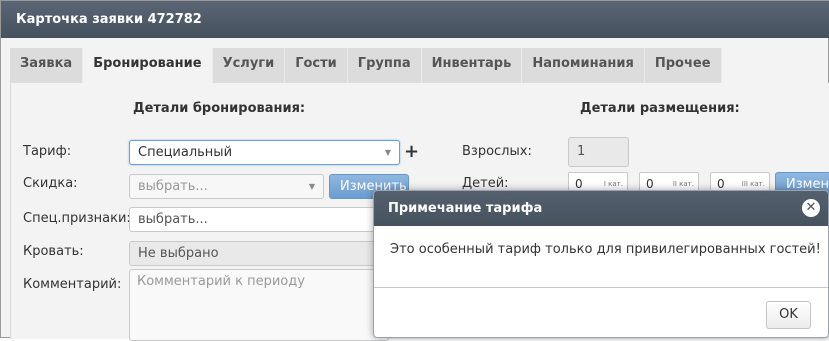 The height and width of the screenshot is (341, 829). What do you see at coordinates (50, 183) in the screenshot?
I see `discount-label: Скидка:` at bounding box center [50, 183].